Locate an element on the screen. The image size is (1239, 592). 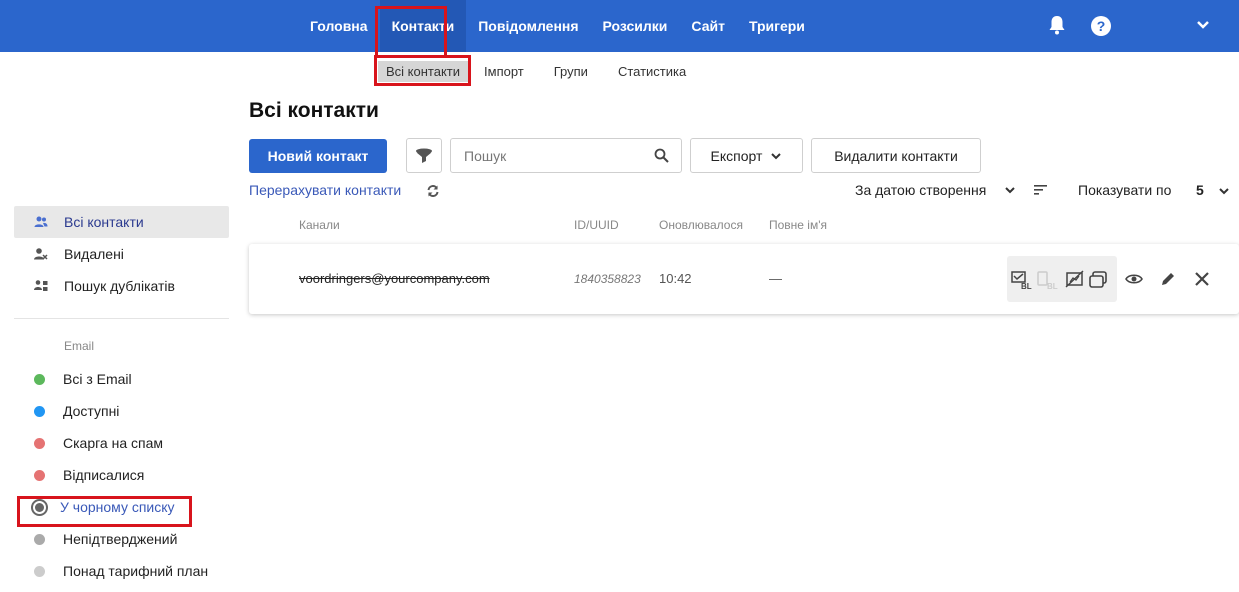
sidebar-item-spam-complaint: Скарга на спам is located at coordinates (121, 443).